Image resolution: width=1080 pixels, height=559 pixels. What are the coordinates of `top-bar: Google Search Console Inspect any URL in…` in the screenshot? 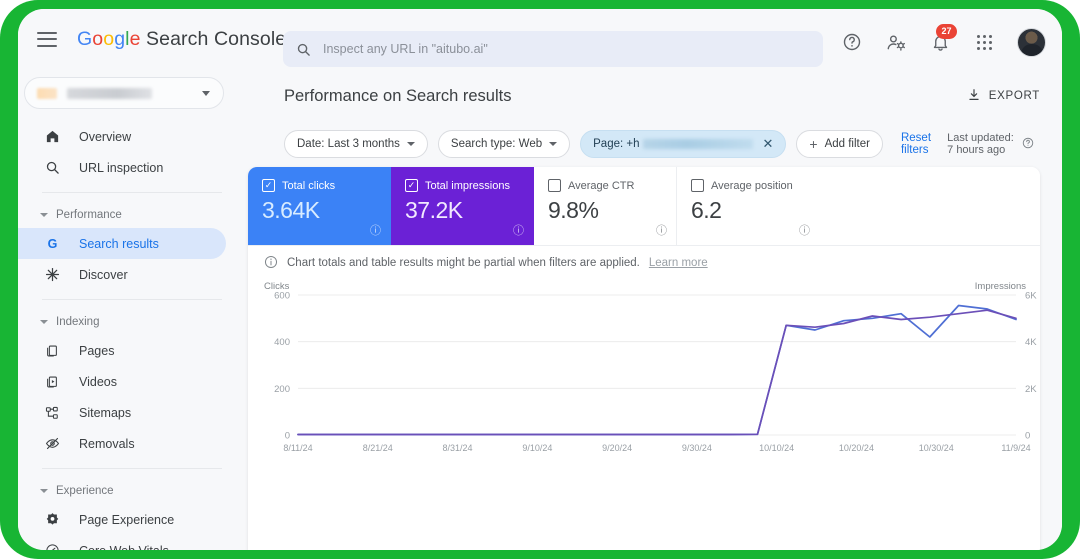 It's located at (540, 39).